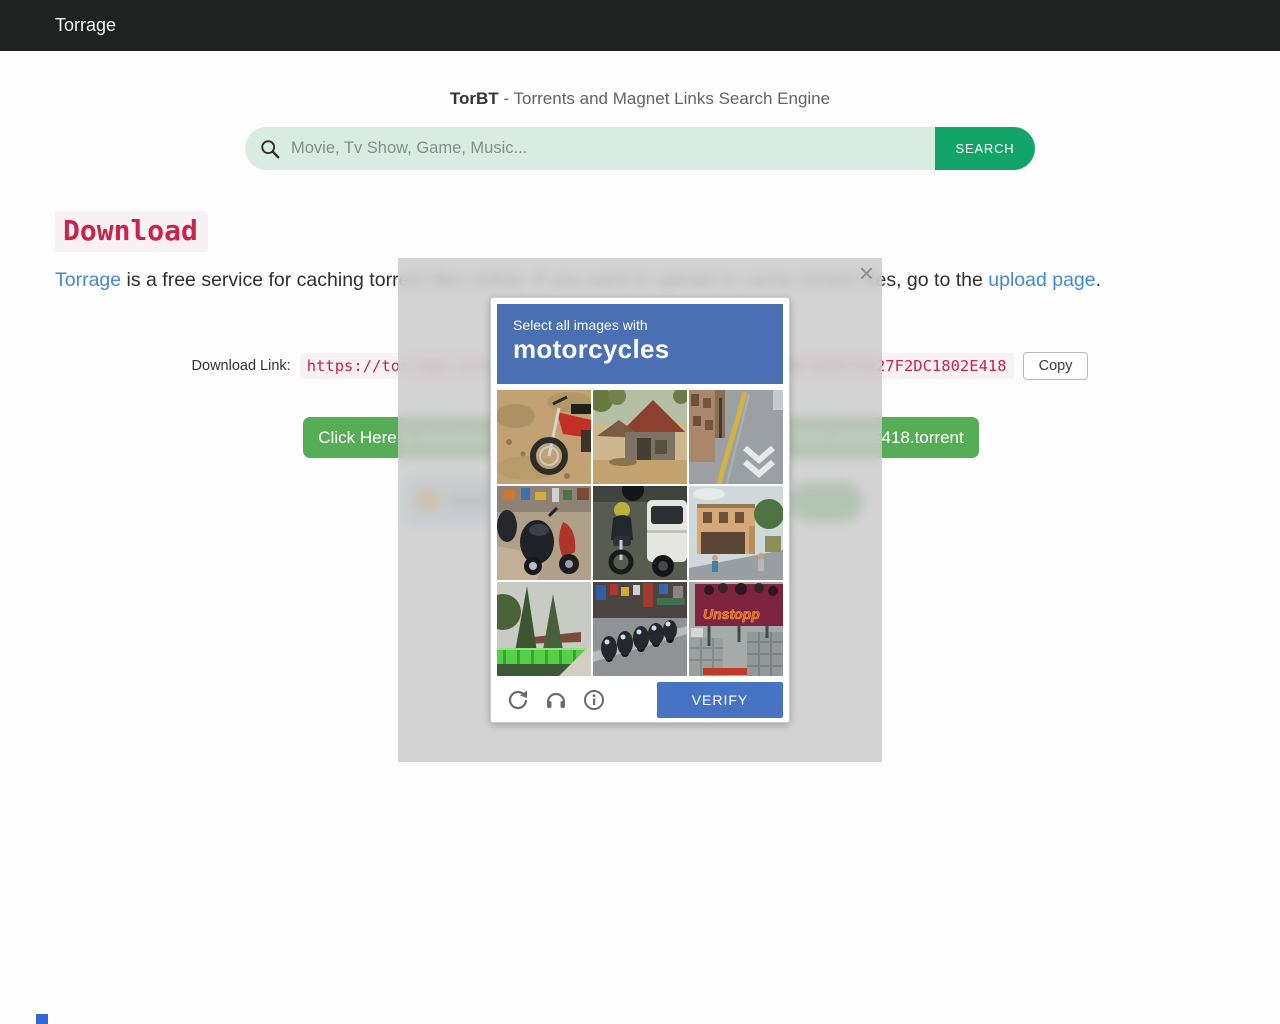 The height and width of the screenshot is (1024, 1280). I want to click on search-button: SEARCH, so click(985, 148).